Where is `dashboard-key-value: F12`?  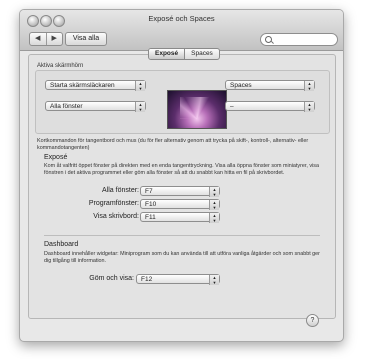
dashboard-key-value: F12 is located at coordinates (147, 279).